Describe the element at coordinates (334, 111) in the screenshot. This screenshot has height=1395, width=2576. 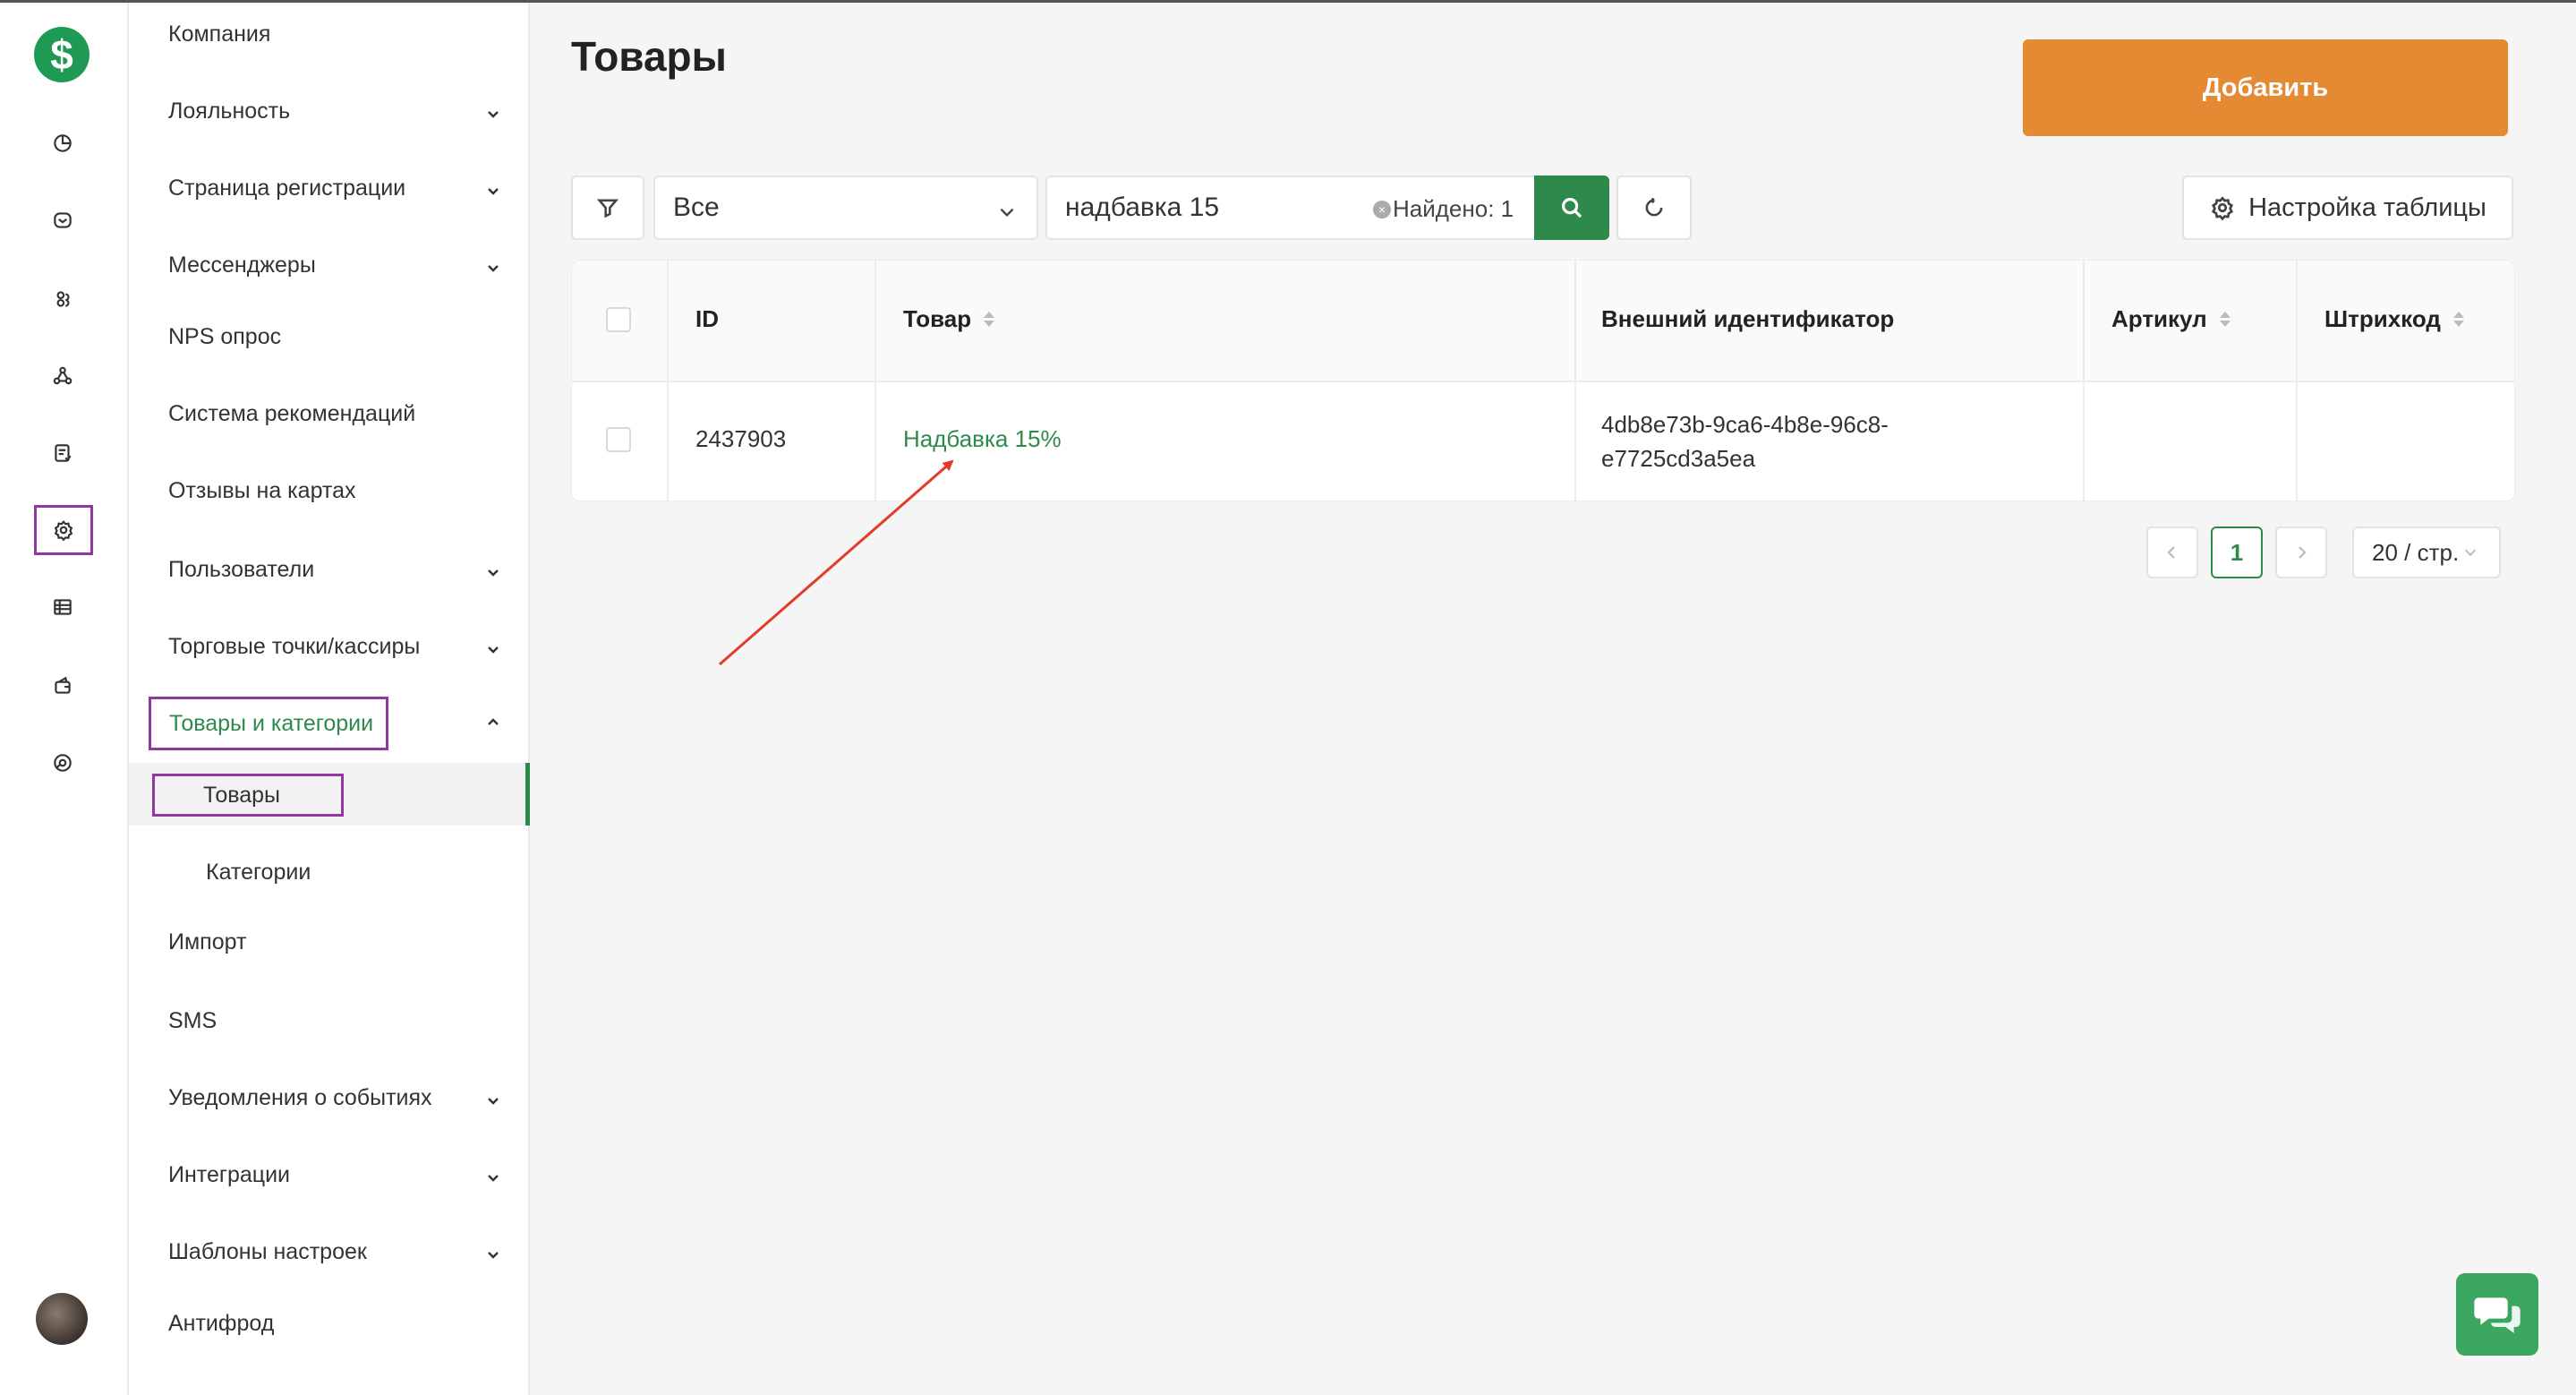
I see `menu-item-loyalty: Лояльность` at that location.